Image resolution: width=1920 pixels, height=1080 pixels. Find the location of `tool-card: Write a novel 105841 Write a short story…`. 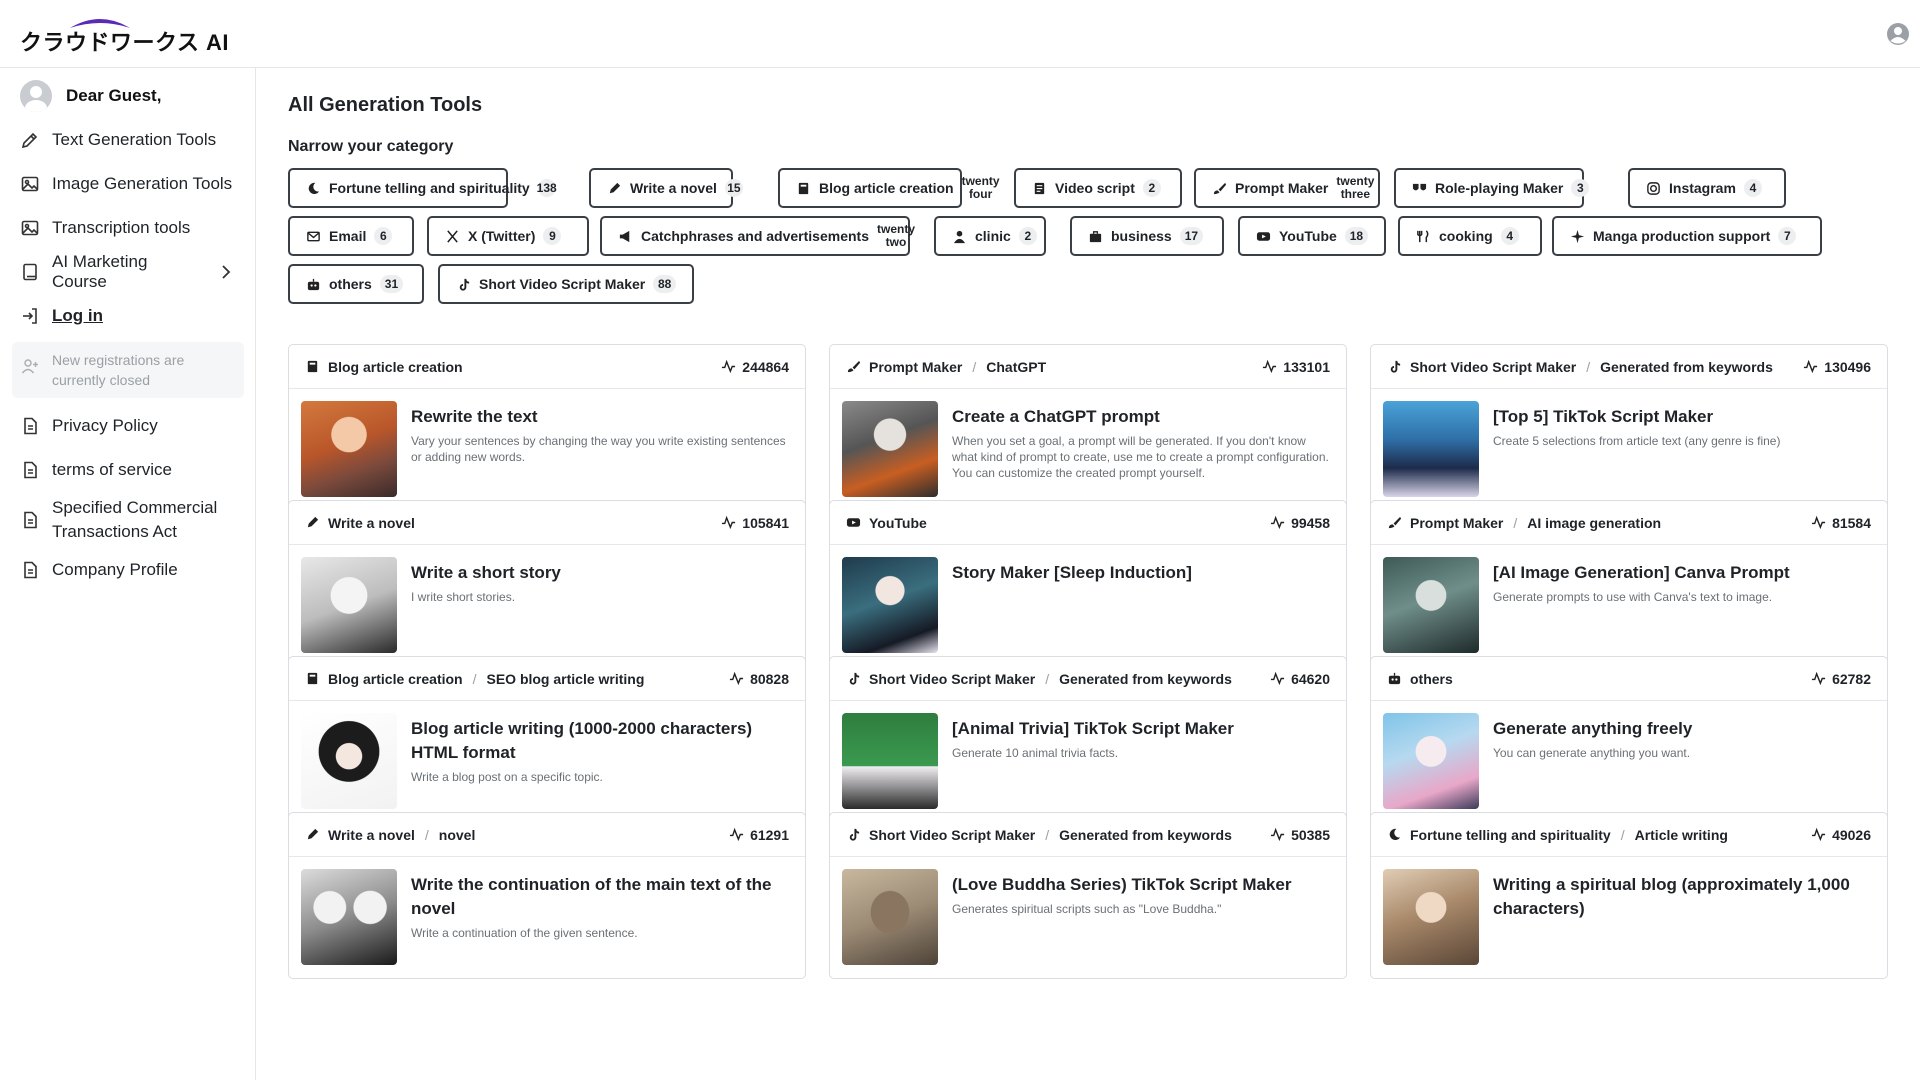

tool-card: Write a novel 105841 Write a short story… is located at coordinates (547, 583).